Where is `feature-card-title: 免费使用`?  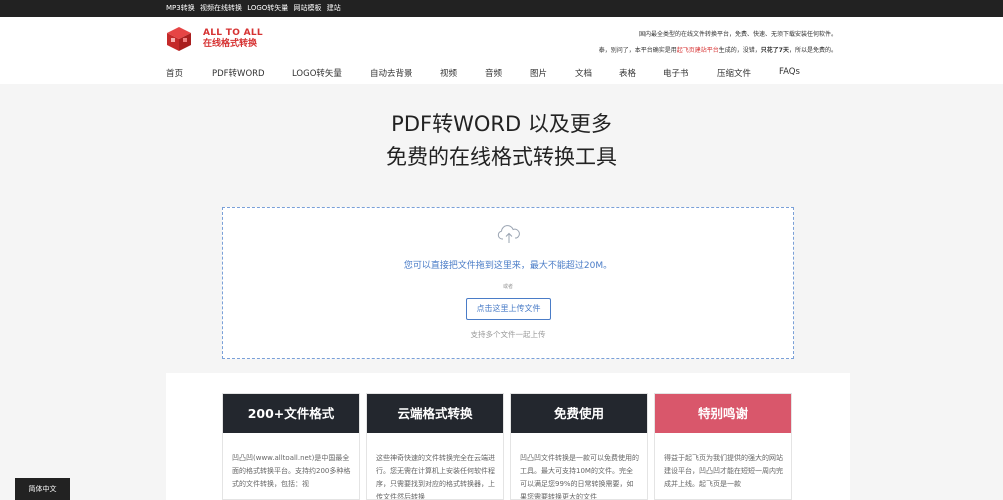 feature-card-title: 免费使用 is located at coordinates (579, 413).